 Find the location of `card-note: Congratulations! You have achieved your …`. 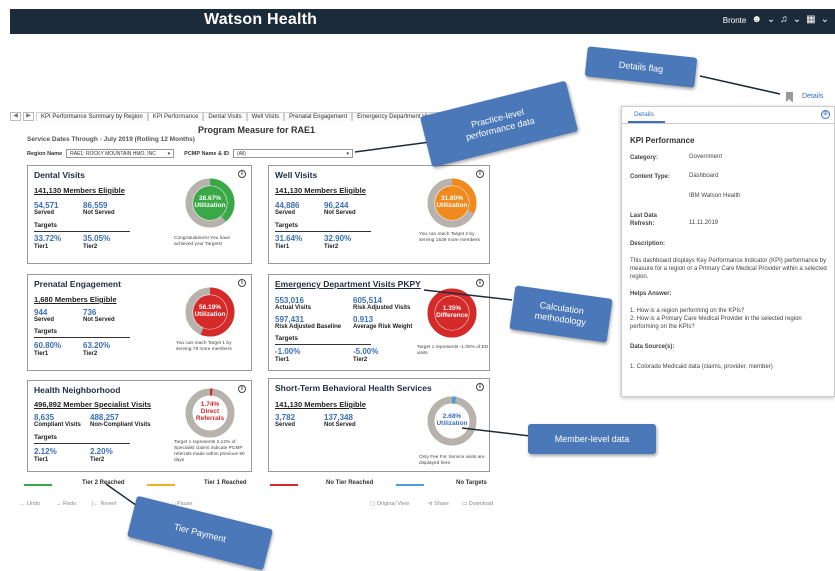

card-note: Congratulations! You have achieved your … is located at coordinates (202, 241).